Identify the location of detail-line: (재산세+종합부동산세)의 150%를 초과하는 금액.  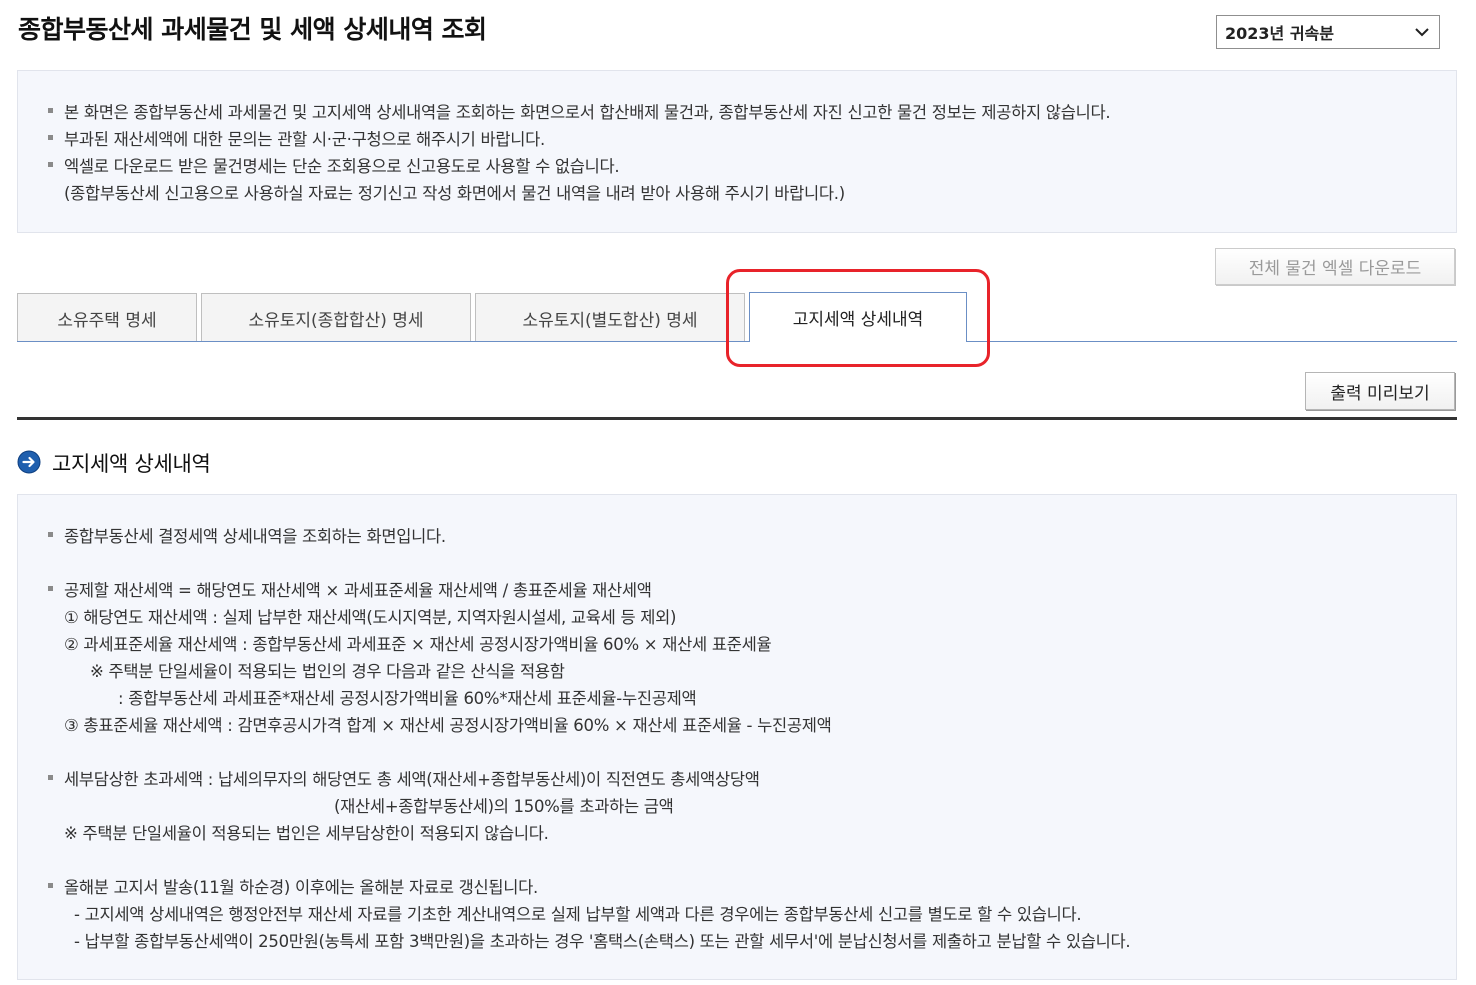
(504, 806).